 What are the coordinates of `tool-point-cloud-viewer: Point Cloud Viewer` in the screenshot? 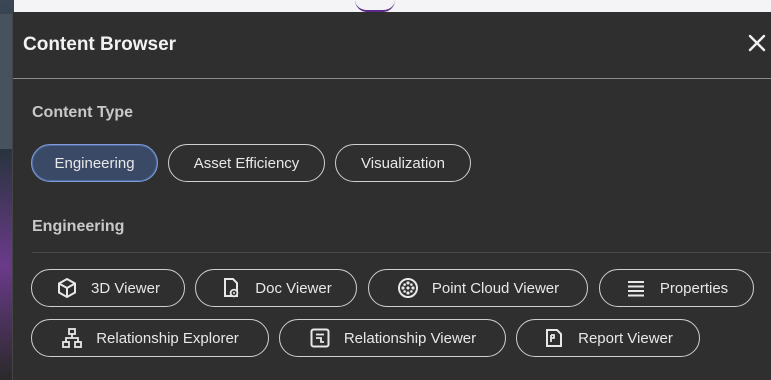 It's located at (478, 288).